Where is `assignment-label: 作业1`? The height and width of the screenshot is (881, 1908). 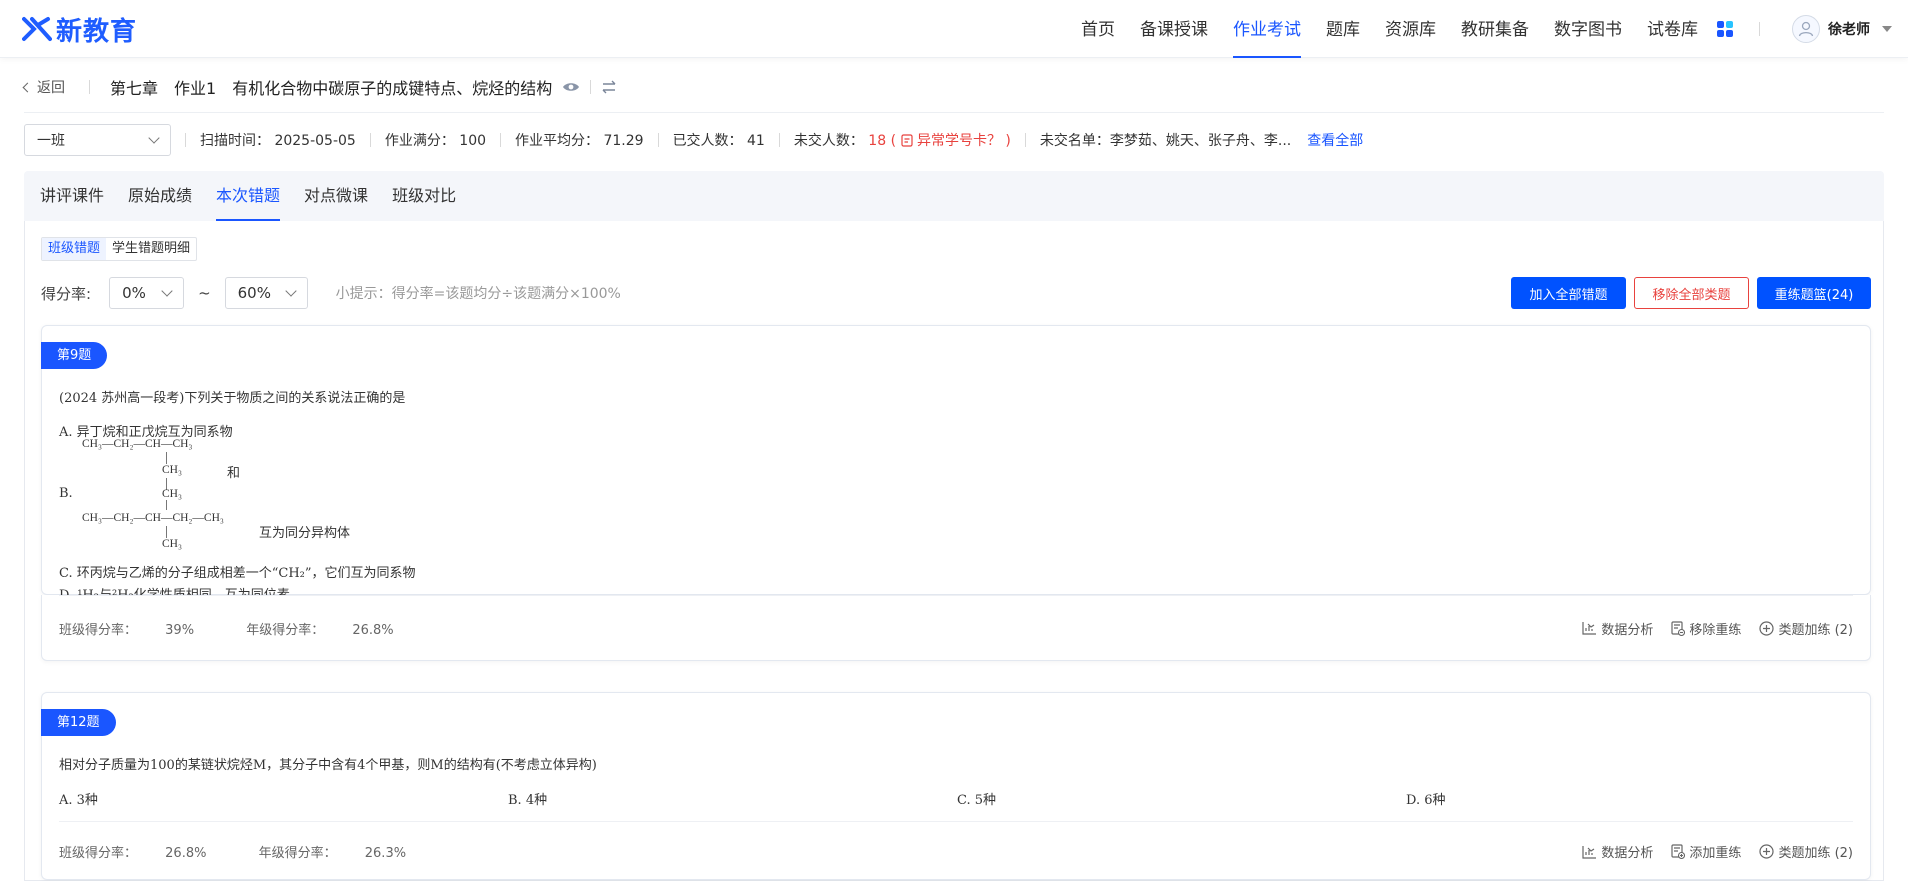 assignment-label: 作业1 is located at coordinates (195, 88).